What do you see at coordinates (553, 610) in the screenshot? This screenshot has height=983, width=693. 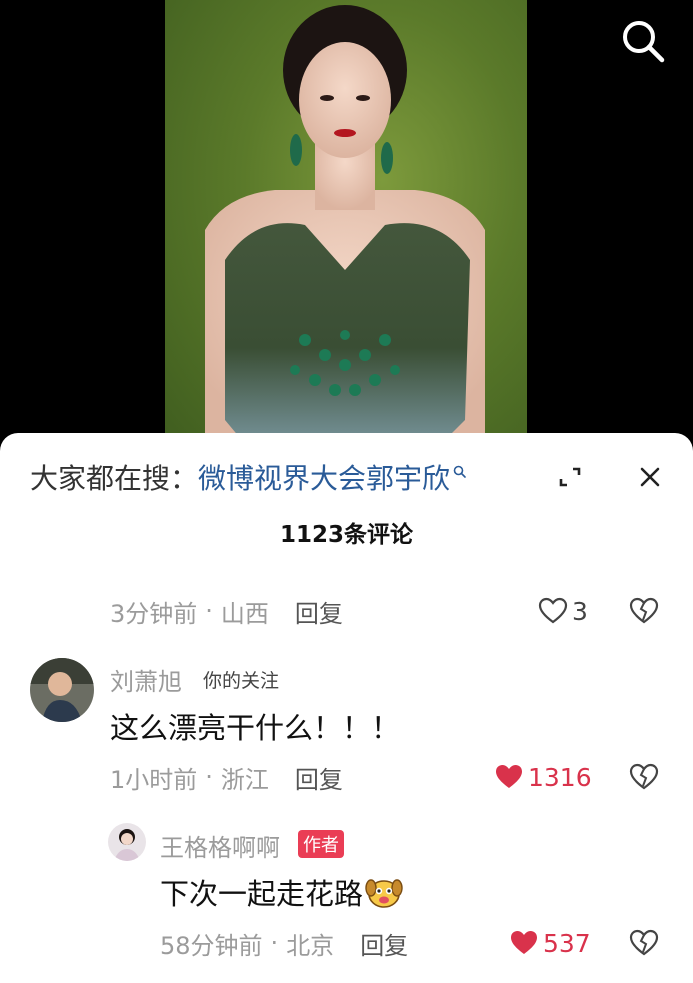 I see `heart-icon` at bounding box center [553, 610].